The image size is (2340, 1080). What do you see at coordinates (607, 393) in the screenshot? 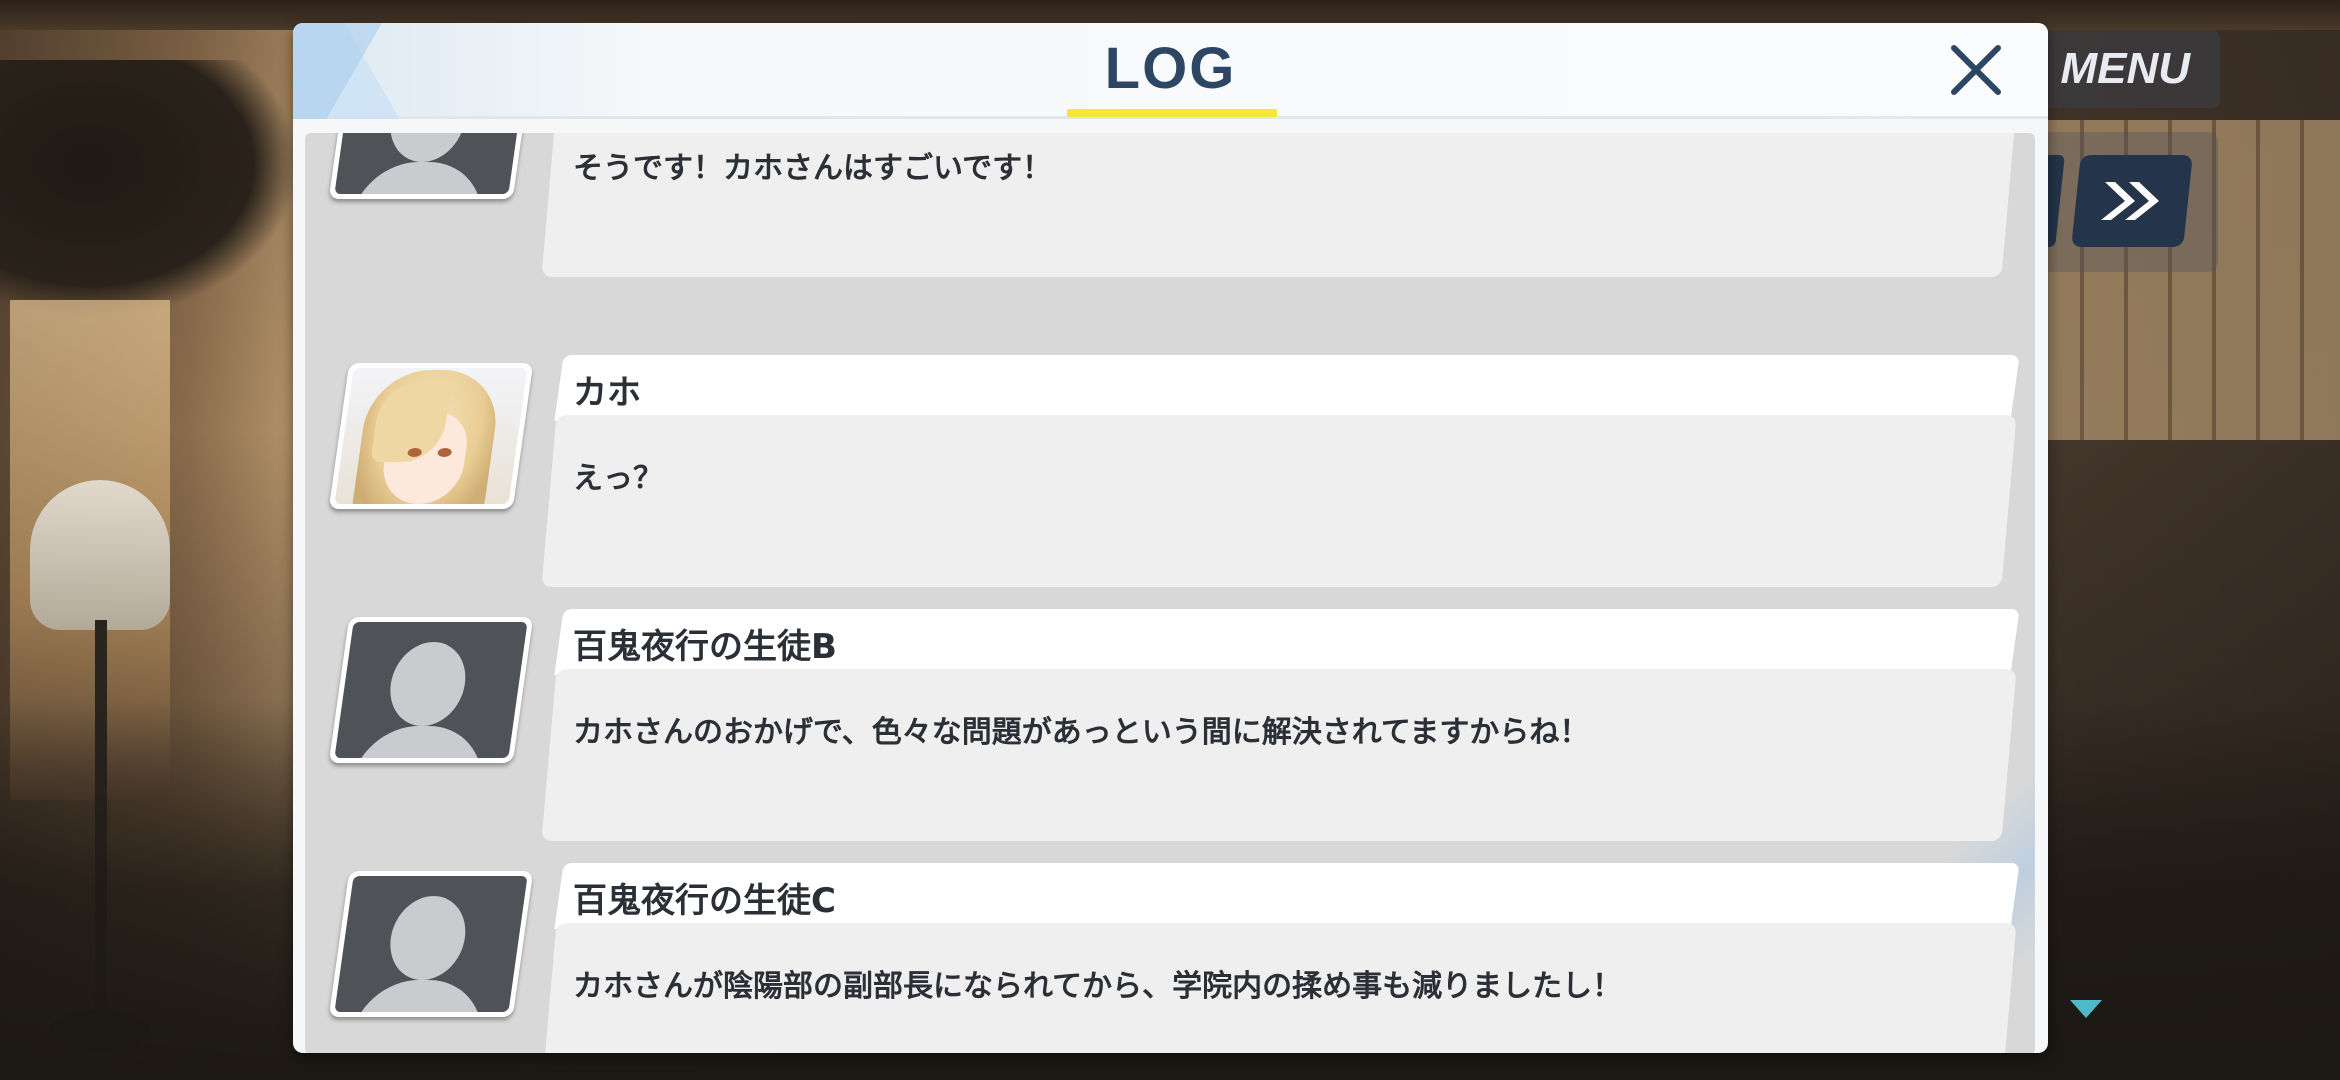
I see `speaker-name: カホ` at bounding box center [607, 393].